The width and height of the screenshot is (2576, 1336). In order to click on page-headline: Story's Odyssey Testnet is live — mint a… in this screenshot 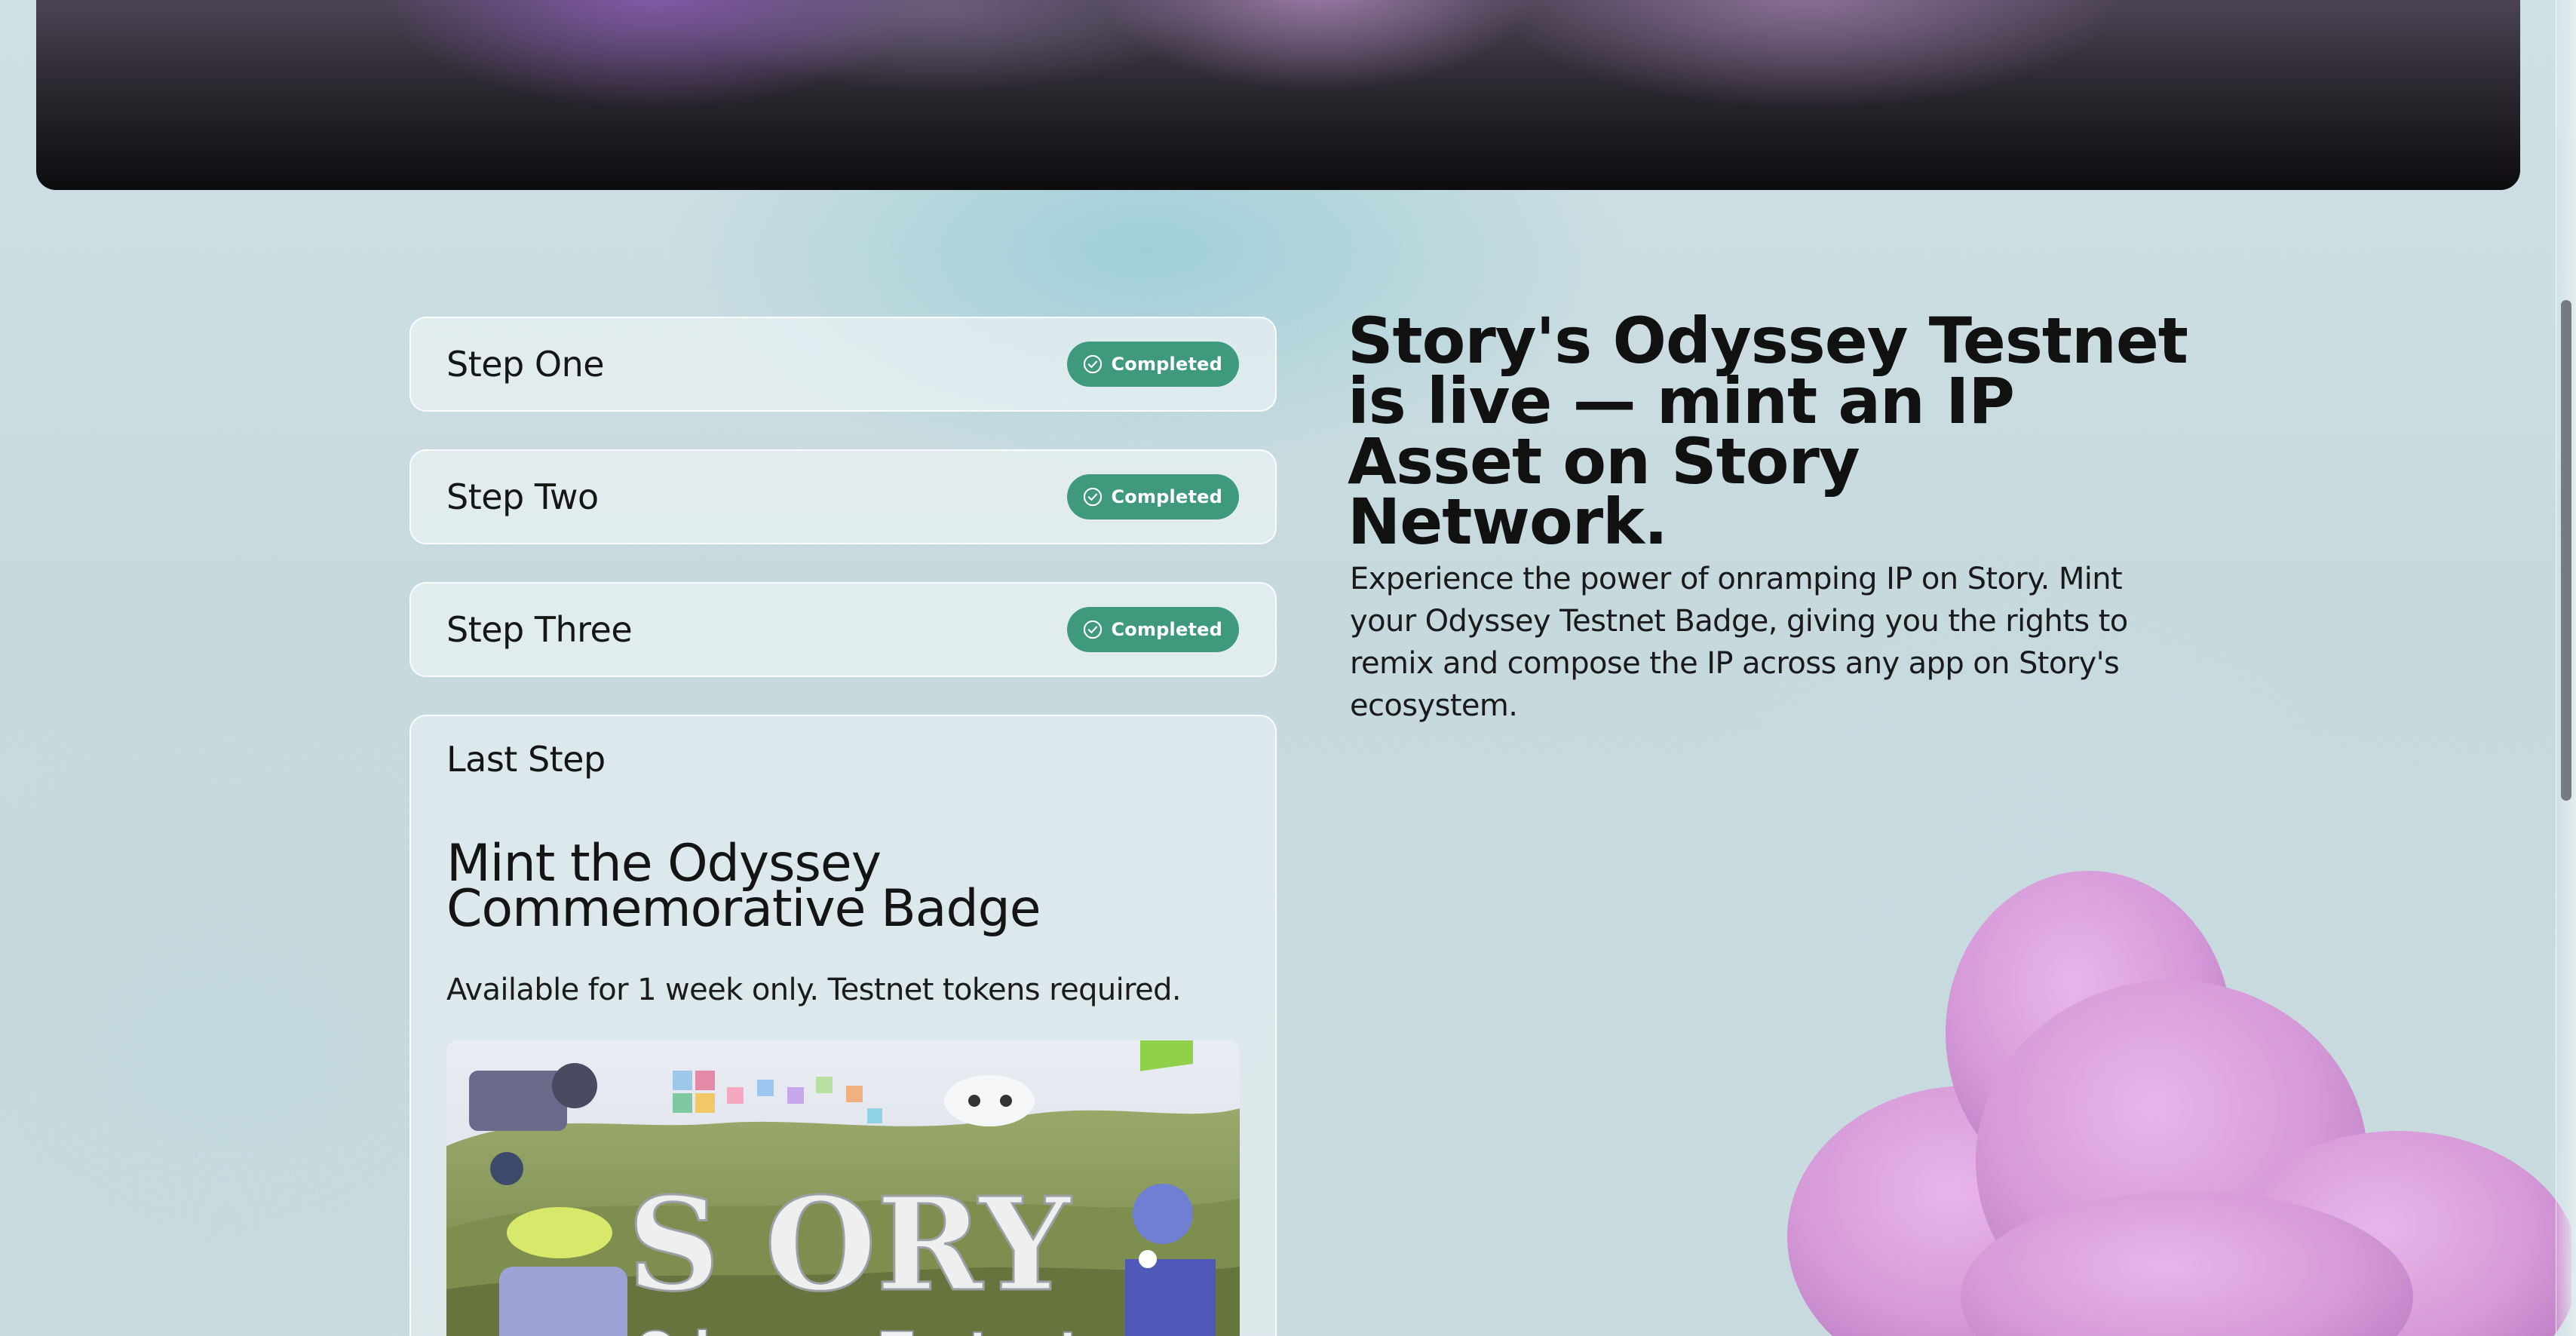, I will do `click(1768, 431)`.